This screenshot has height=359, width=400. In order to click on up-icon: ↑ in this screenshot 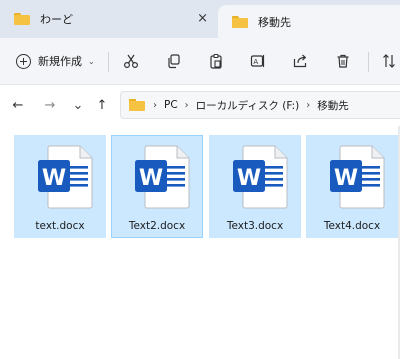, I will do `click(102, 105)`.